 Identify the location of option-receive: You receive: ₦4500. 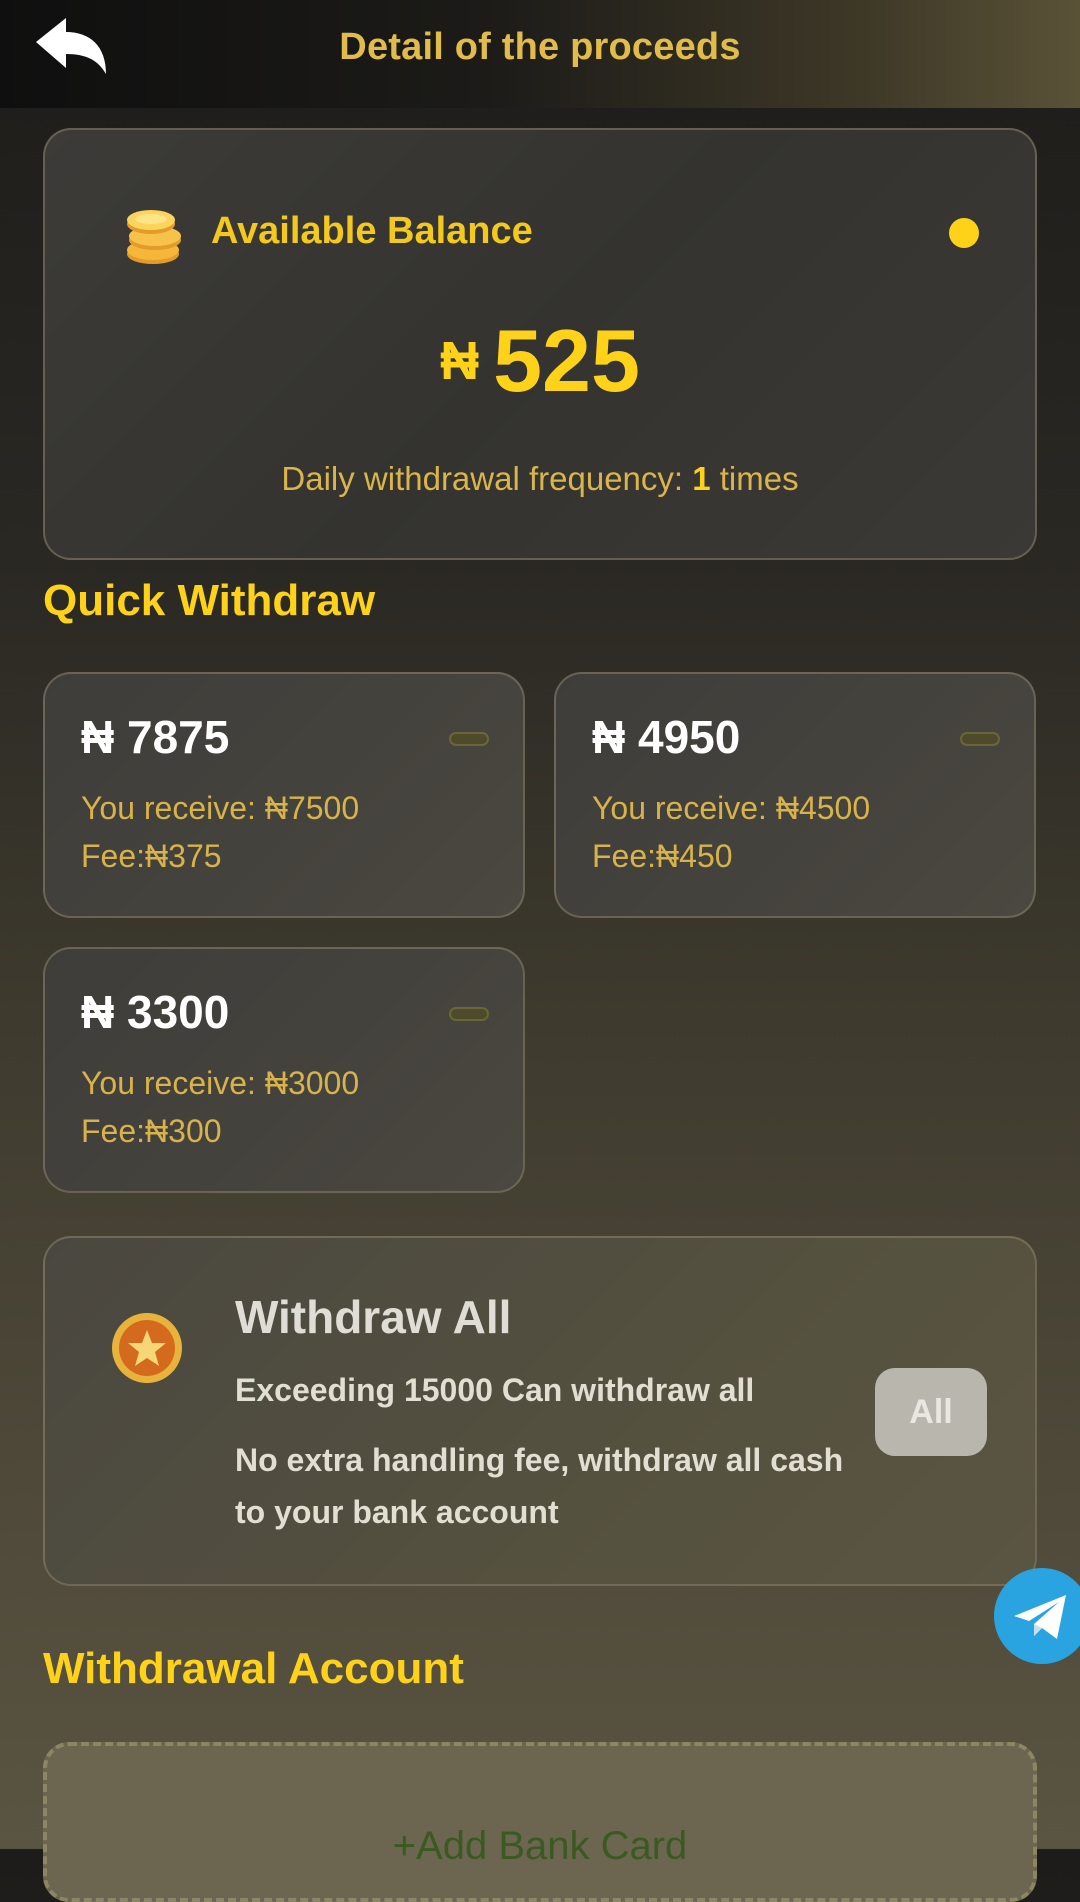
(731, 808).